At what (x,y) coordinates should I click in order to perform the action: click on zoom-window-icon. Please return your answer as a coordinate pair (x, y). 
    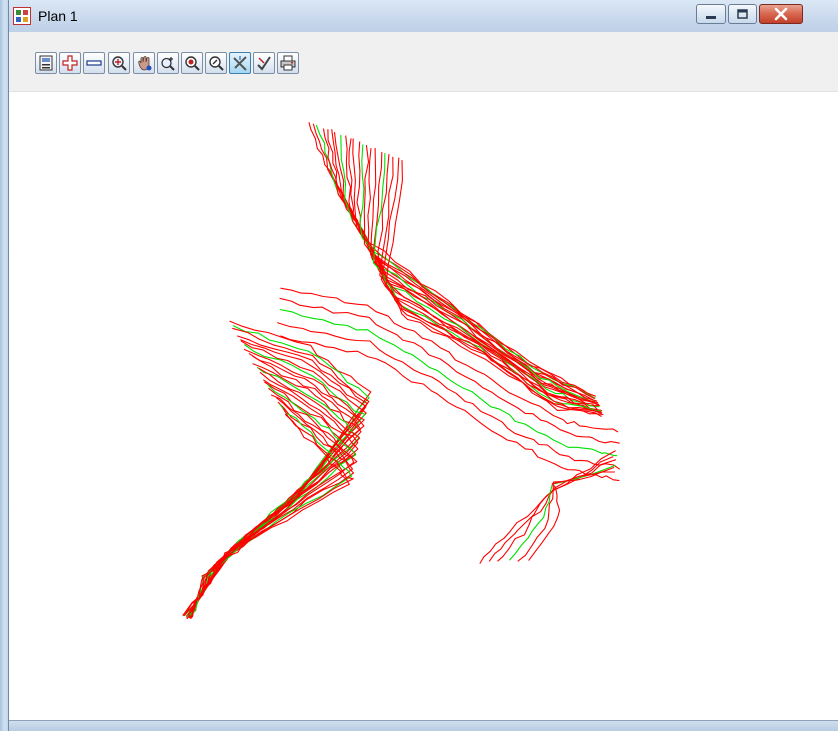
    Looking at the image, I should click on (119, 63).